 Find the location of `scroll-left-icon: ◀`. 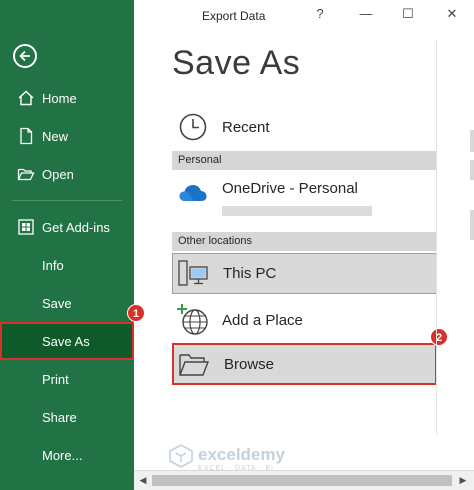

scroll-left-icon: ◀ is located at coordinates (143, 480).